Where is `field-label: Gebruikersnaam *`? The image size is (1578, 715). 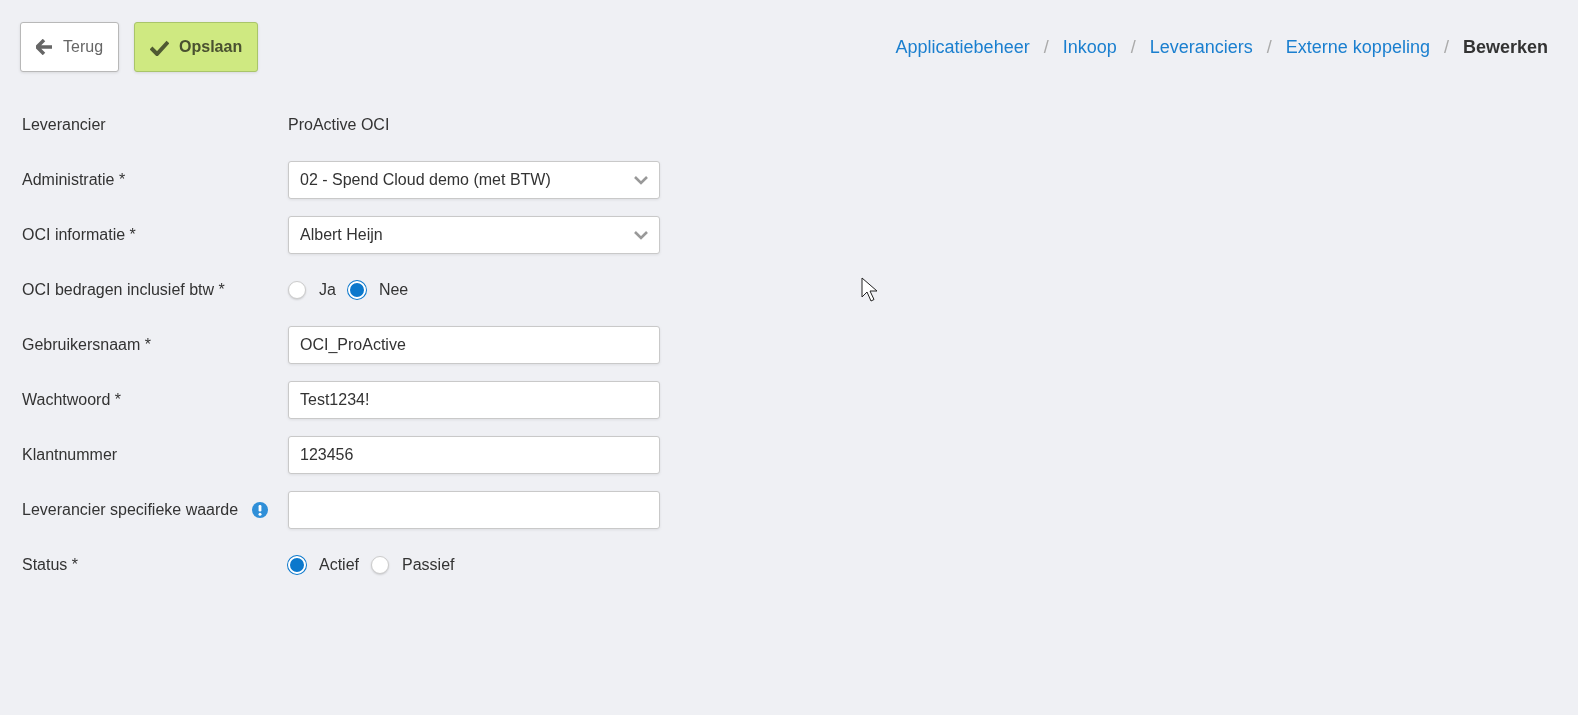
field-label: Gebruikersnaam * is located at coordinates (86, 345).